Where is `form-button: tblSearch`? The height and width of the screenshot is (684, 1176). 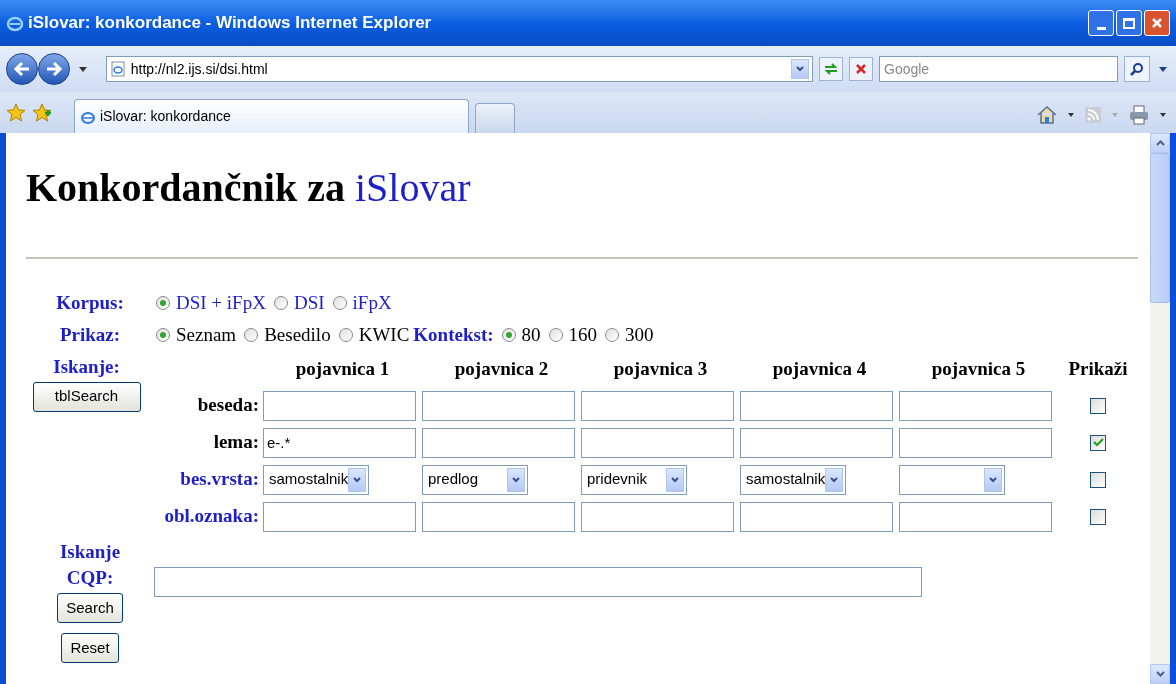 form-button: tblSearch is located at coordinates (86, 396).